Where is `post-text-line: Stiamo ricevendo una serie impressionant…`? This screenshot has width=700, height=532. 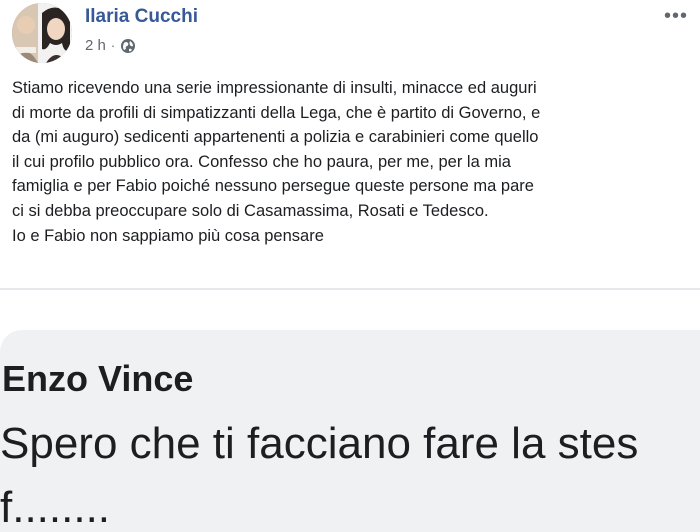 post-text-line: Stiamo ricevendo una serie impressionant… is located at coordinates (274, 88).